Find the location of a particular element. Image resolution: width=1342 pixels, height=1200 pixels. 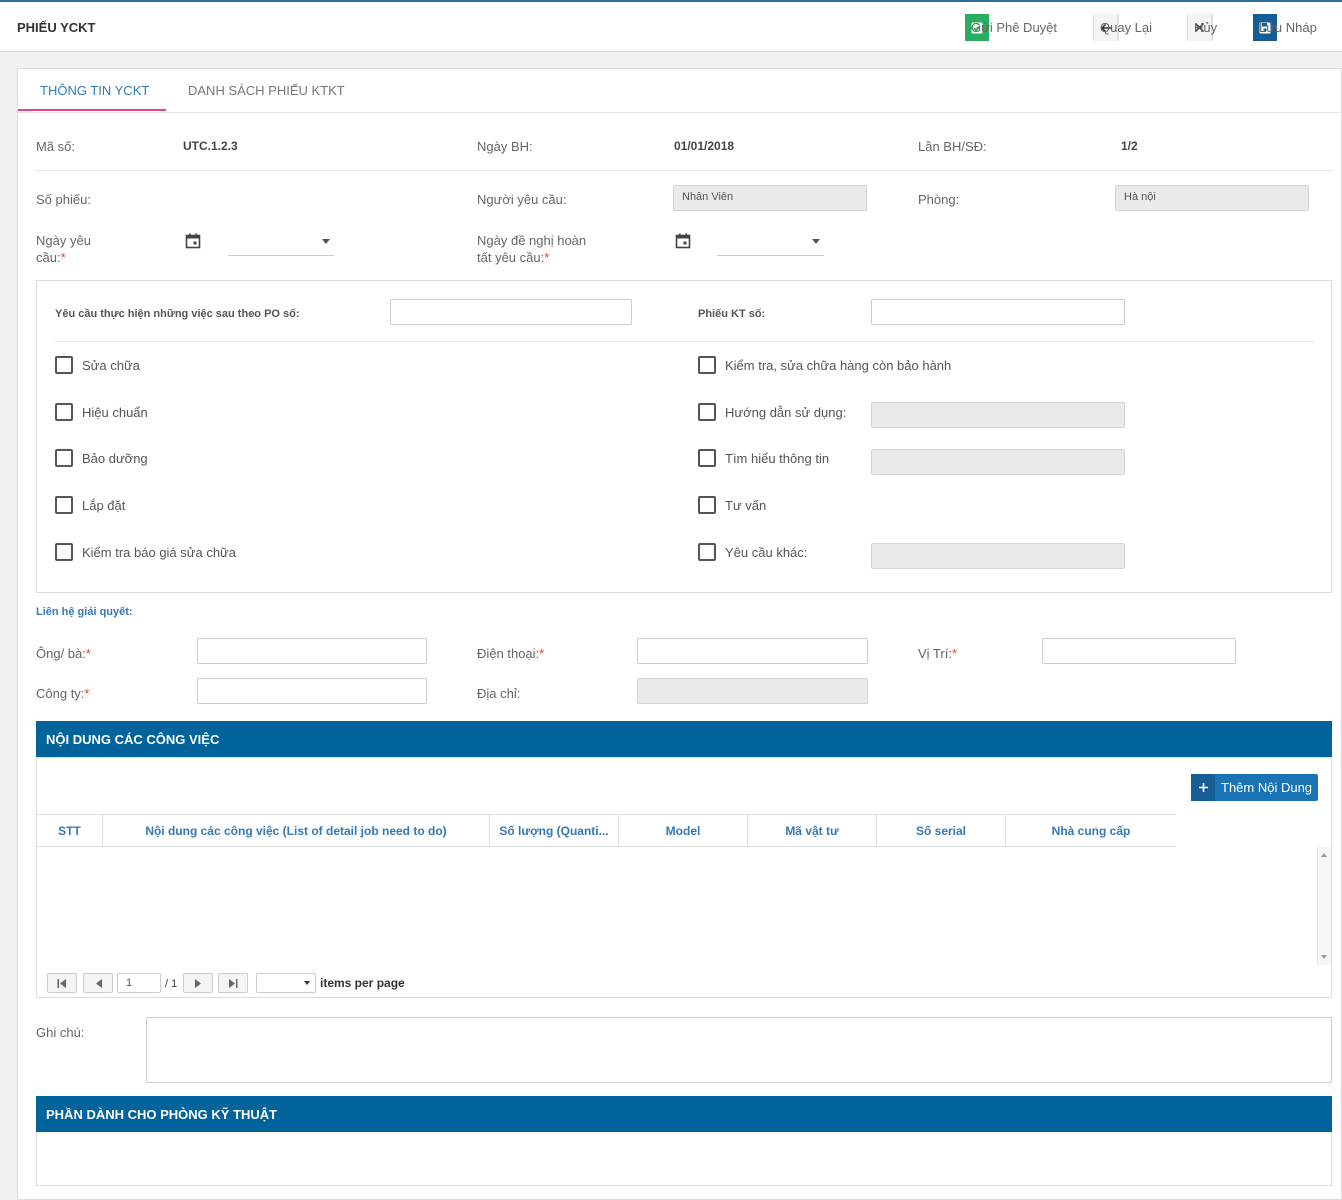

prev-page-button is located at coordinates (98, 983).